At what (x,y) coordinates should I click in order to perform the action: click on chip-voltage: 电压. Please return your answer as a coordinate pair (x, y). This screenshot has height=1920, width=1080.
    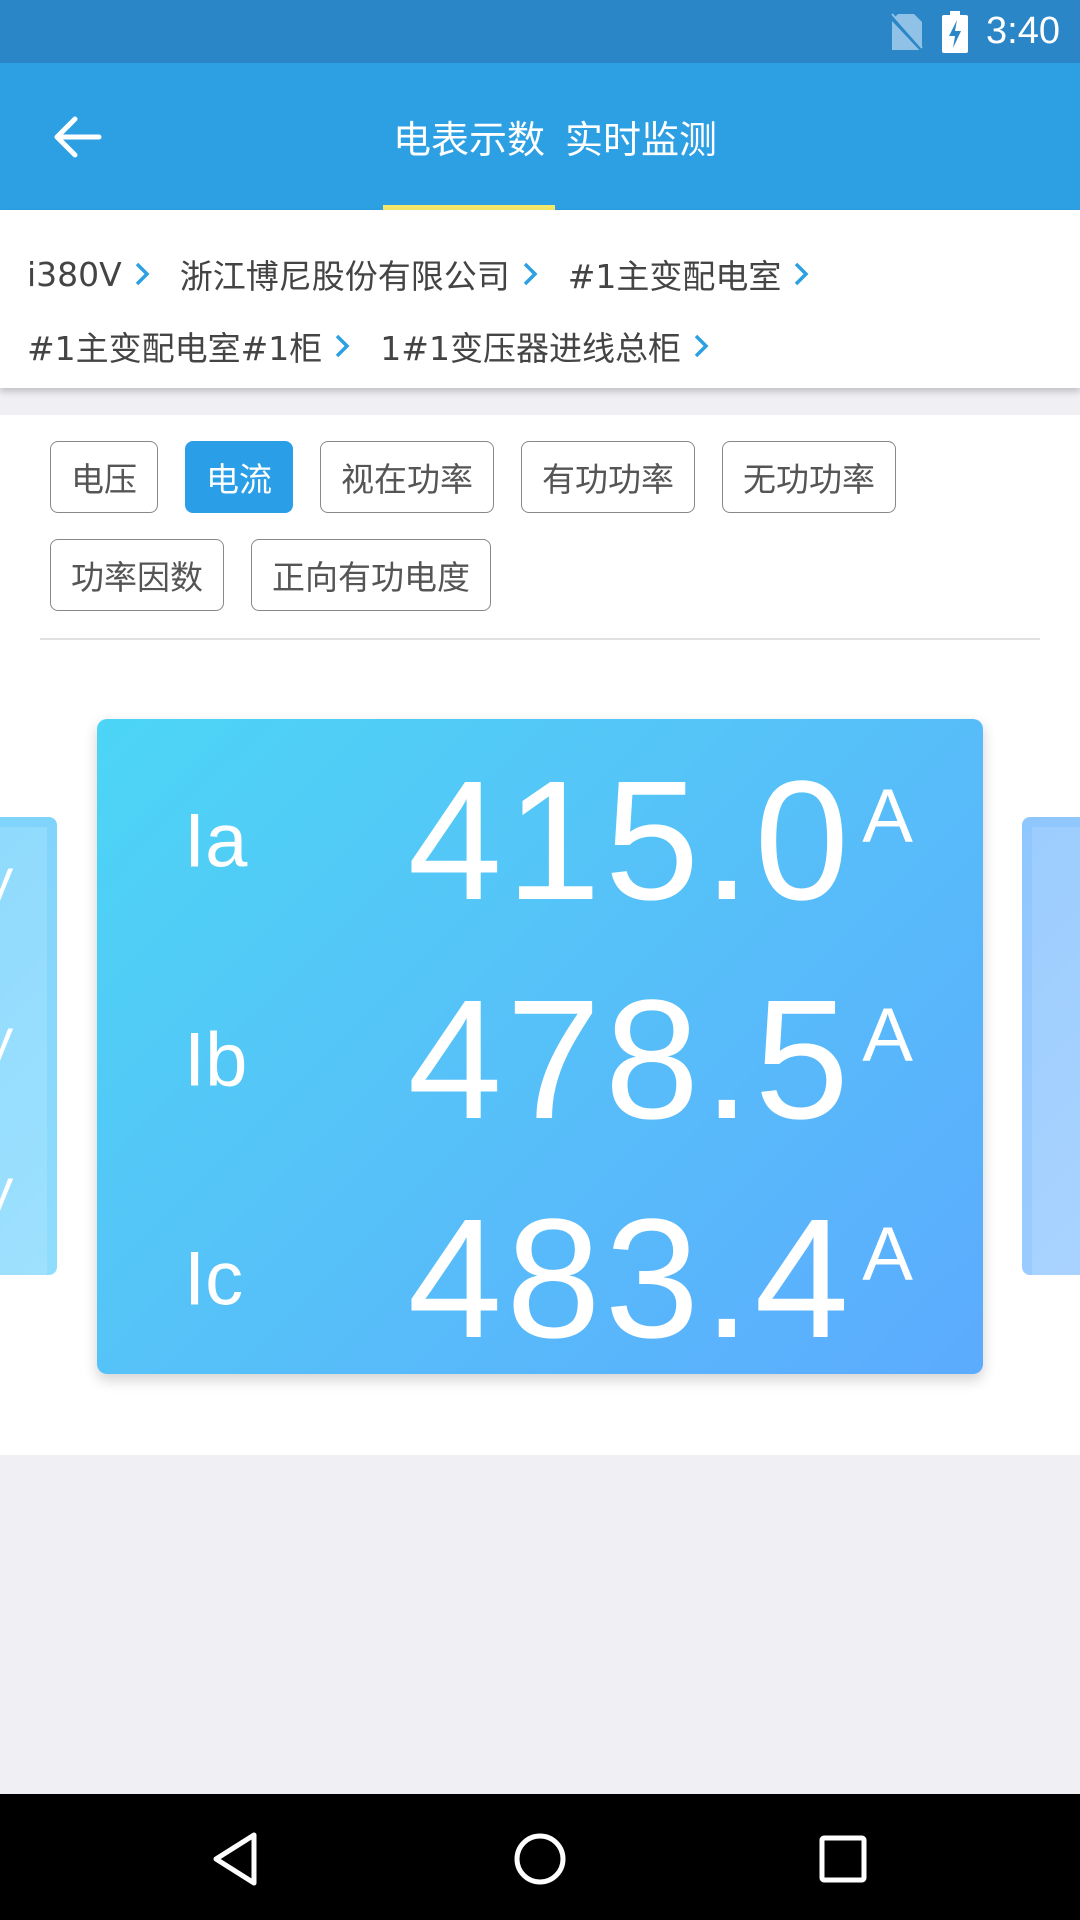
    Looking at the image, I should click on (104, 477).